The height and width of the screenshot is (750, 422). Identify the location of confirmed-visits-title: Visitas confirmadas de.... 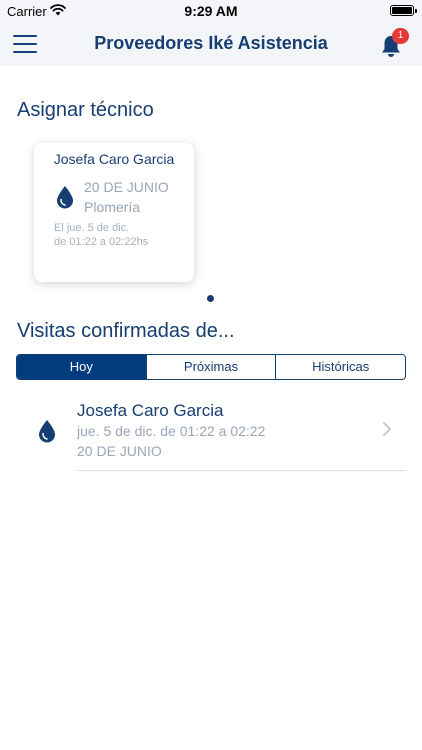
(126, 331).